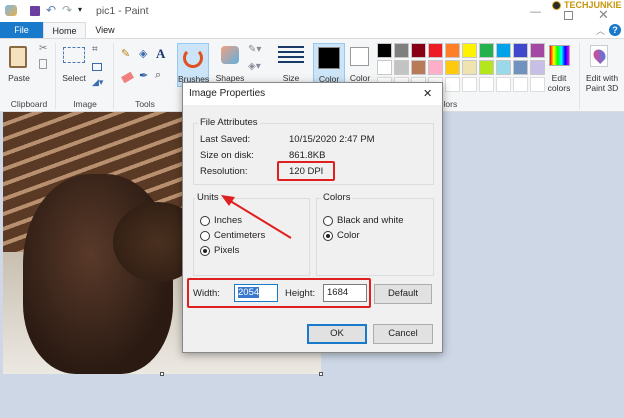 The height and width of the screenshot is (418, 624). What do you see at coordinates (21, 30) in the screenshot?
I see `tab-file: File` at bounding box center [21, 30].